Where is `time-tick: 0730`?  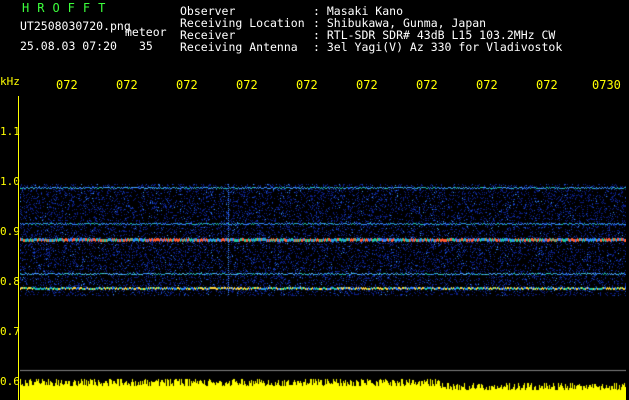 time-tick: 0730 is located at coordinates (606, 85).